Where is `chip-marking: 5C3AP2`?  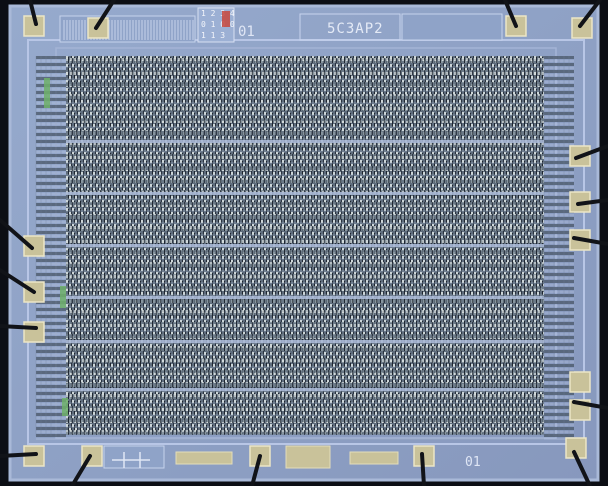
chip-marking: 5C3AP2 is located at coordinates (355, 29).